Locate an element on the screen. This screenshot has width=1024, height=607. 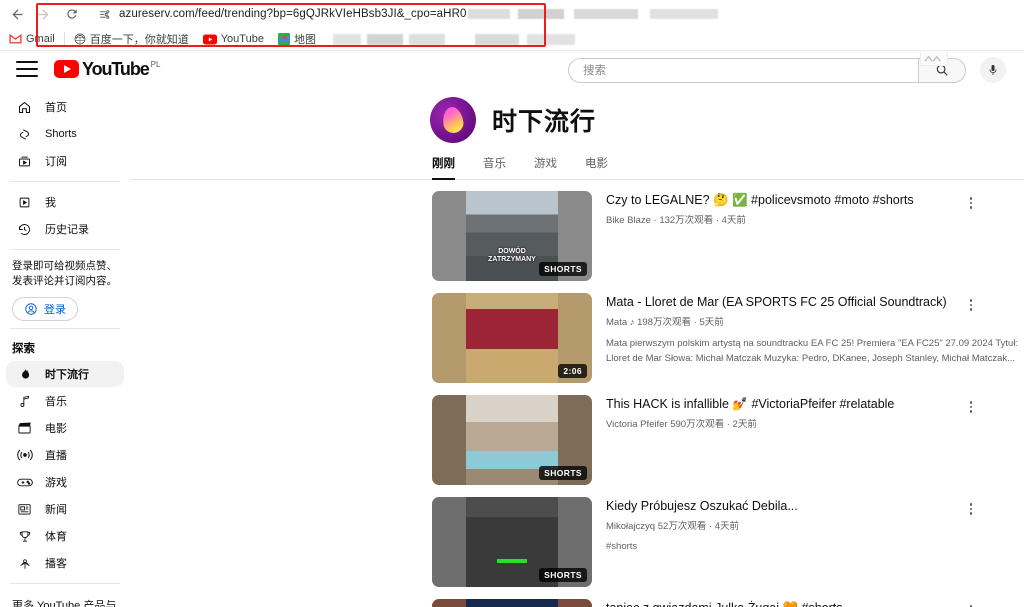
voice-search-button is located at coordinates (993, 70).